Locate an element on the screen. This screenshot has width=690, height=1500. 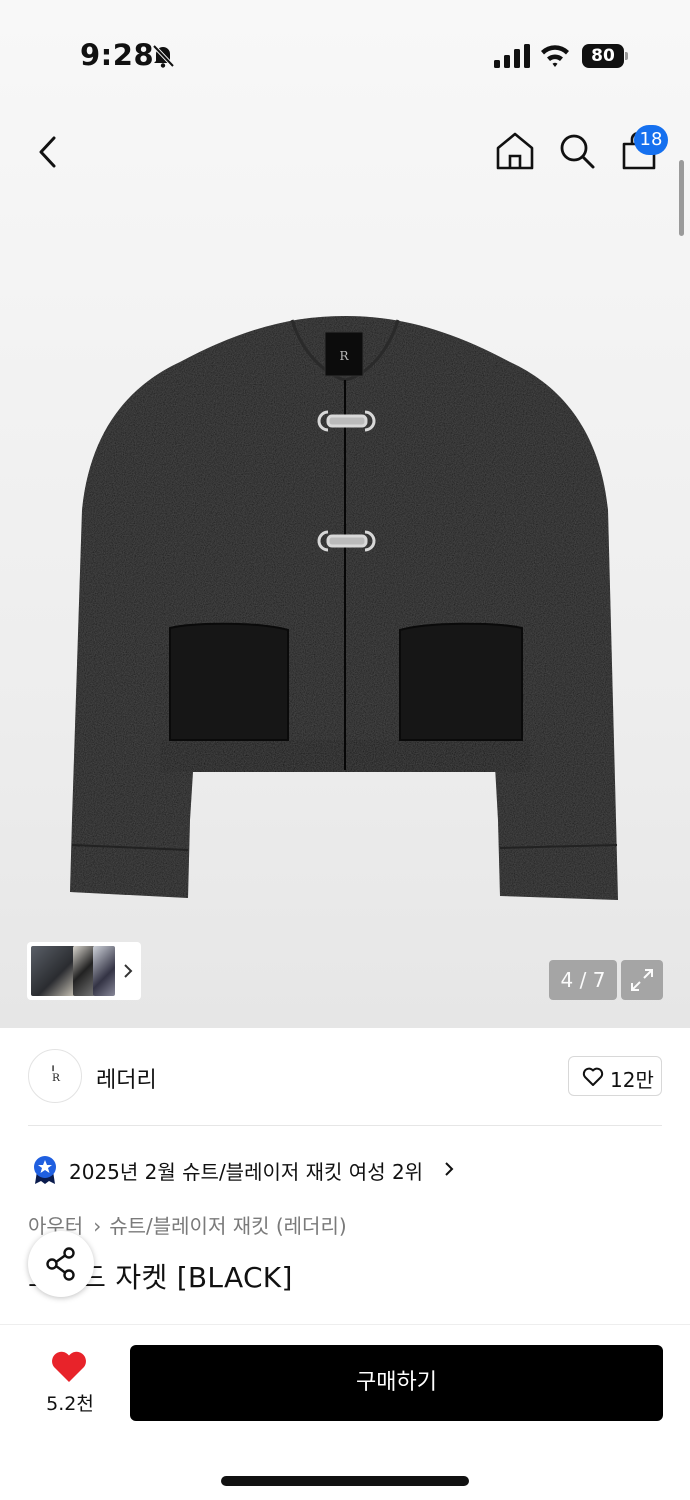
store-like-button: 12만 is located at coordinates (615, 1076).